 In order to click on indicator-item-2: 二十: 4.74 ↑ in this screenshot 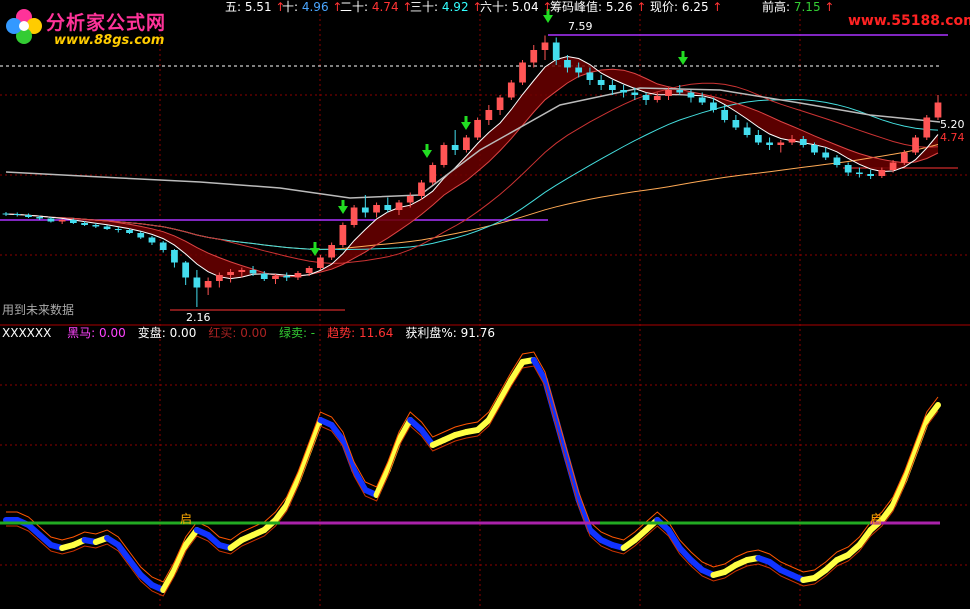, I will do `click(376, 7)`.